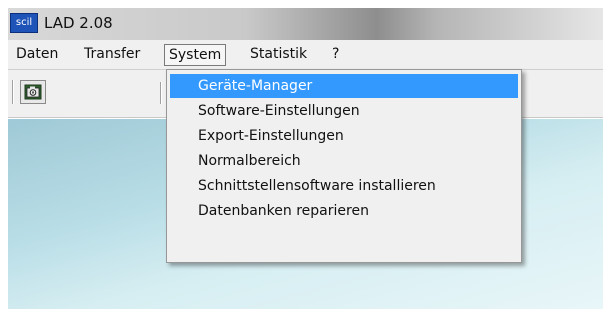  What do you see at coordinates (37, 55) in the screenshot?
I see `menu-daten: Daten` at bounding box center [37, 55].